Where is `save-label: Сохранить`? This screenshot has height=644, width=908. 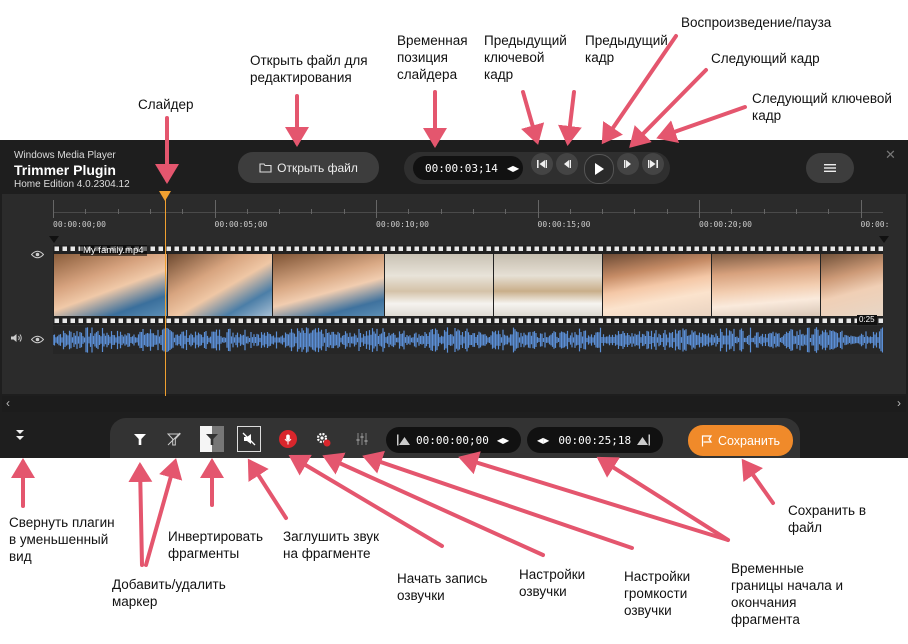
save-label: Сохранить is located at coordinates (749, 440).